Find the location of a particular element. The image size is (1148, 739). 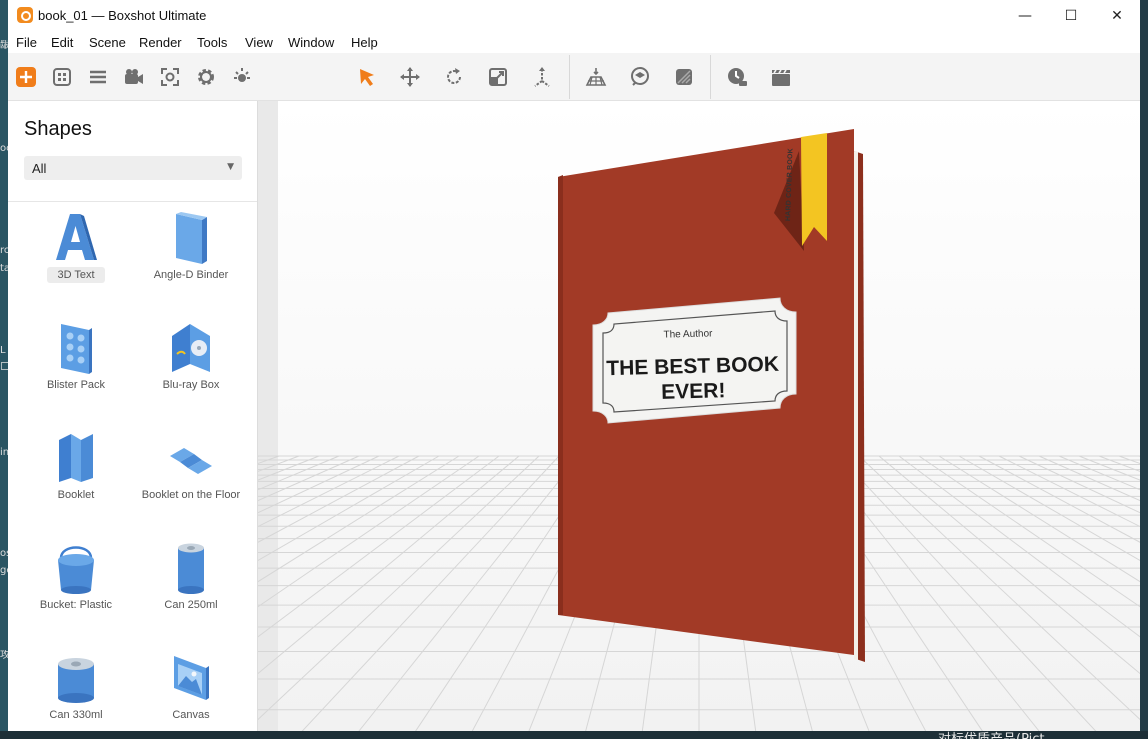

can-250-icon is located at coordinates (191, 568).